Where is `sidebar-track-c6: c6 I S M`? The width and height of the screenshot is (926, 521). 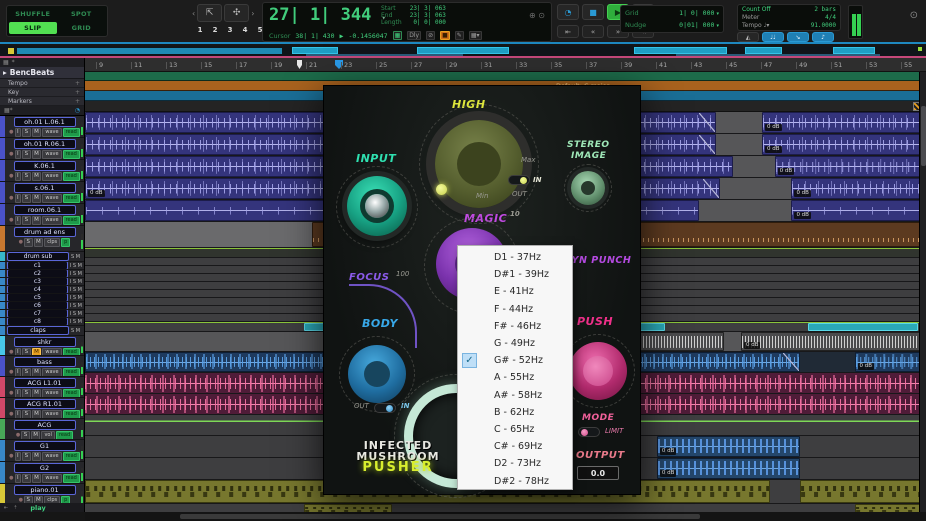
sidebar-track-c6: c6 I S M is located at coordinates (42, 306).